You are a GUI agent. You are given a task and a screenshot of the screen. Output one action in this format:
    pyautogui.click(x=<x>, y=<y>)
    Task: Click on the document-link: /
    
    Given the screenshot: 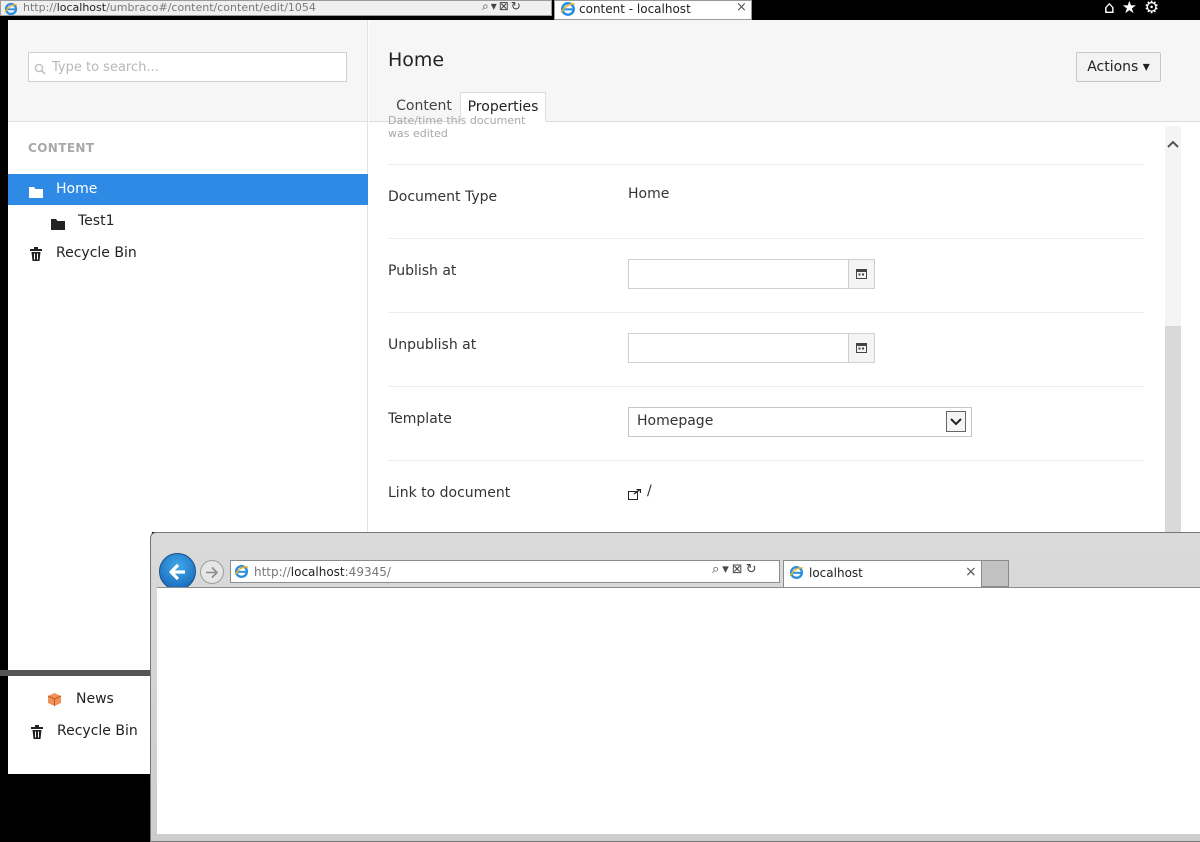 What is the action you would take?
    pyautogui.click(x=649, y=491)
    